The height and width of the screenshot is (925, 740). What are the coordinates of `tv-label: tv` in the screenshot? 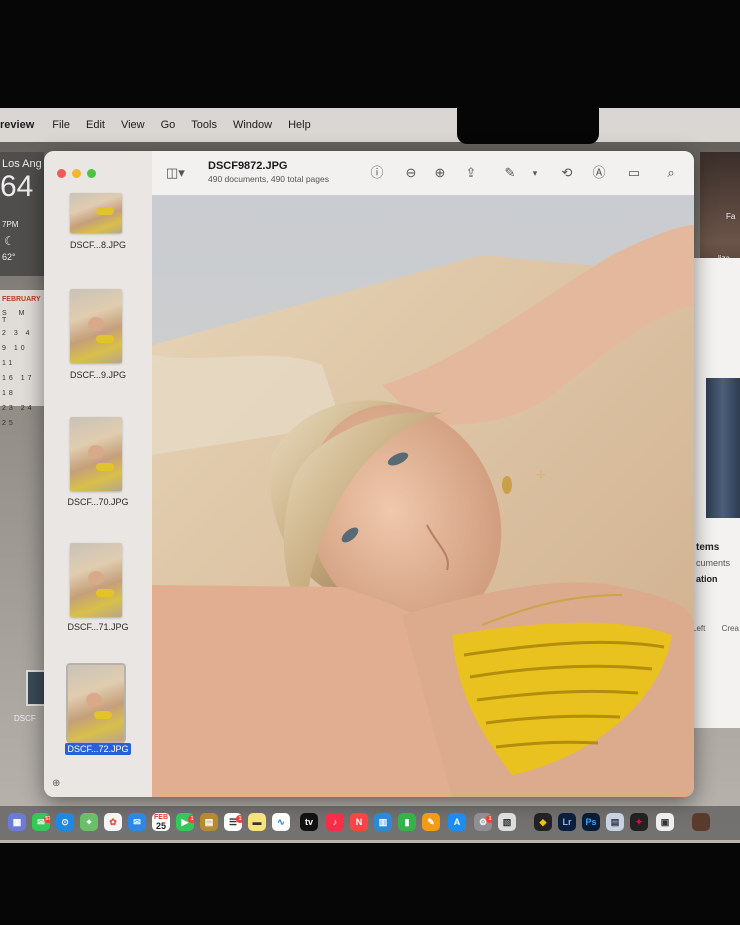 It's located at (308, 822).